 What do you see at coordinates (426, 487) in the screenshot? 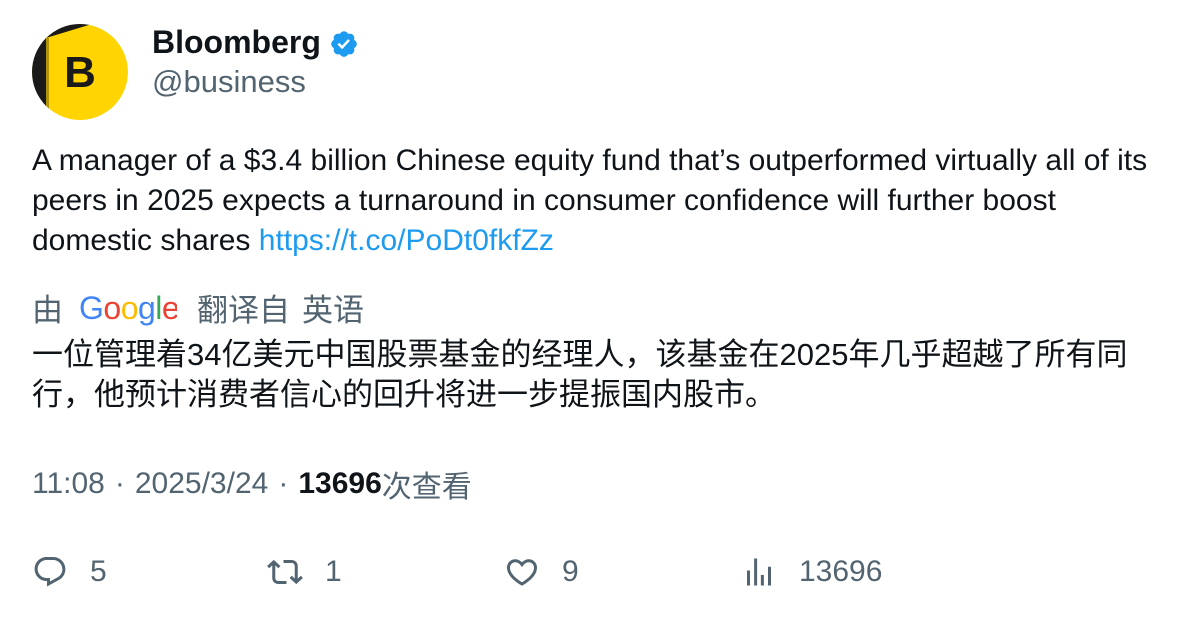
I see `views-label: 次查看` at bounding box center [426, 487].